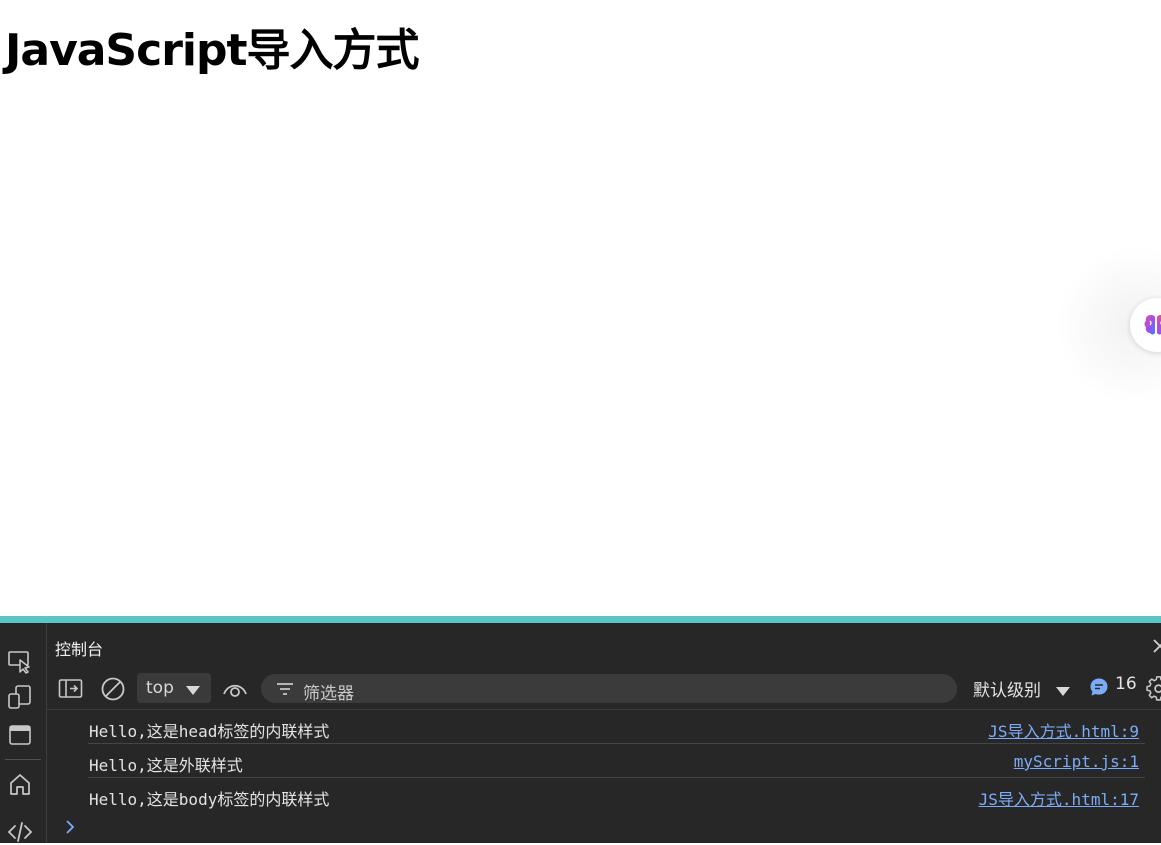 The height and width of the screenshot is (845, 1161). I want to click on home-icon, so click(20, 784).